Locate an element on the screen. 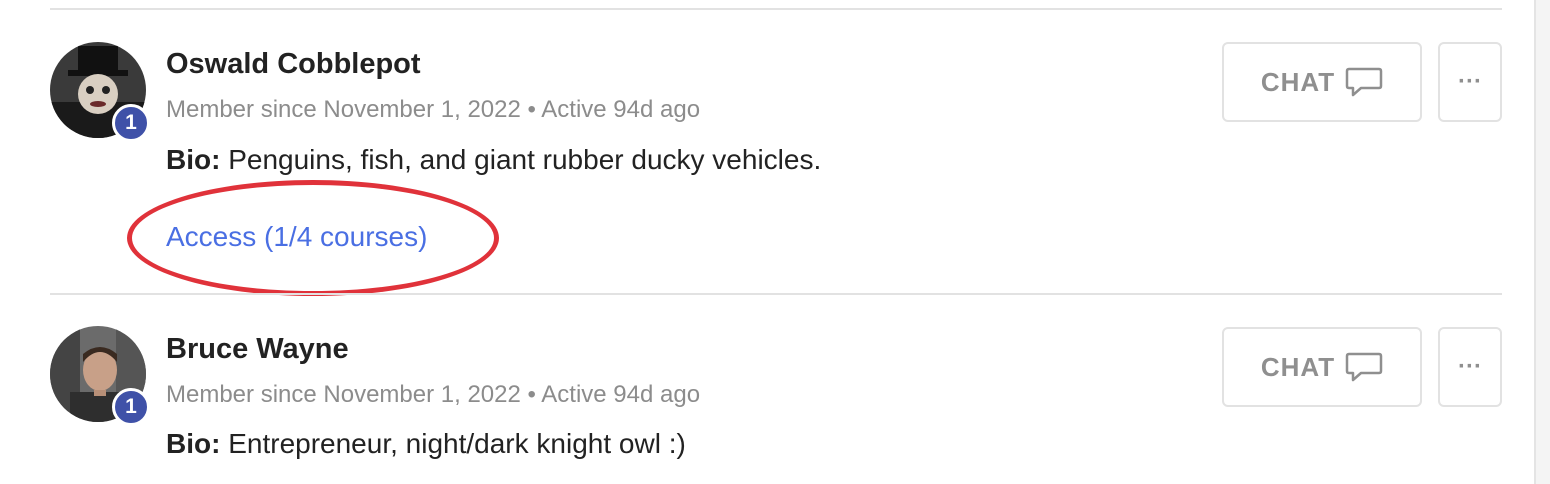 Image resolution: width=1550 pixels, height=484 pixels. bio-text: Entrepreneur, night/dark knight owl :) is located at coordinates (457, 443).